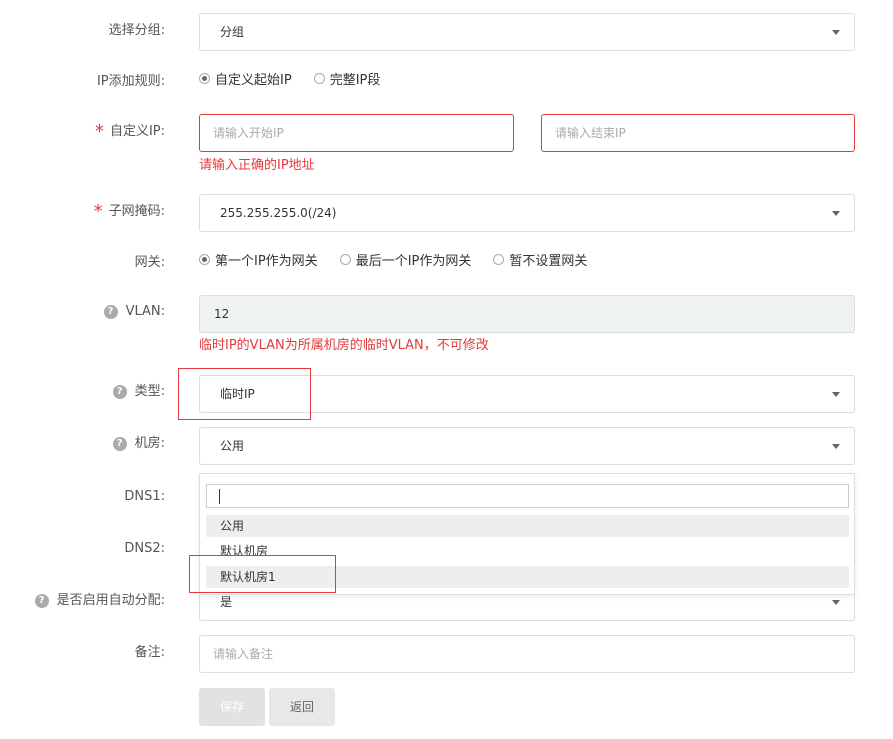 This screenshot has width=893, height=739. Describe the element at coordinates (302, 707) in the screenshot. I see `back-button: 返回` at that location.